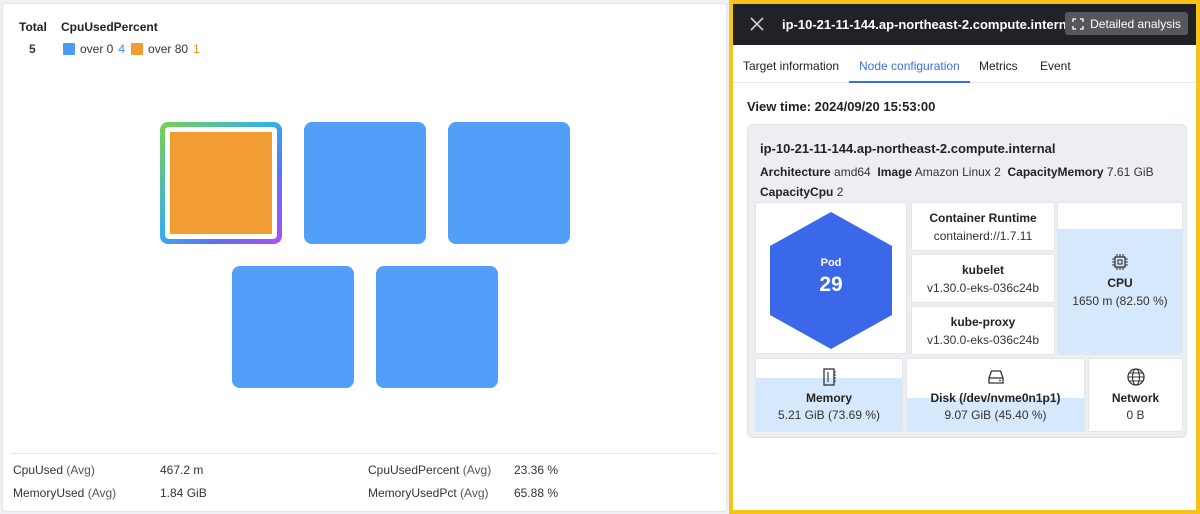 The width and height of the screenshot is (1200, 514). What do you see at coordinates (983, 226) in the screenshot?
I see `container-runtime-box: Container Runtime containerd://1.7.11` at bounding box center [983, 226].